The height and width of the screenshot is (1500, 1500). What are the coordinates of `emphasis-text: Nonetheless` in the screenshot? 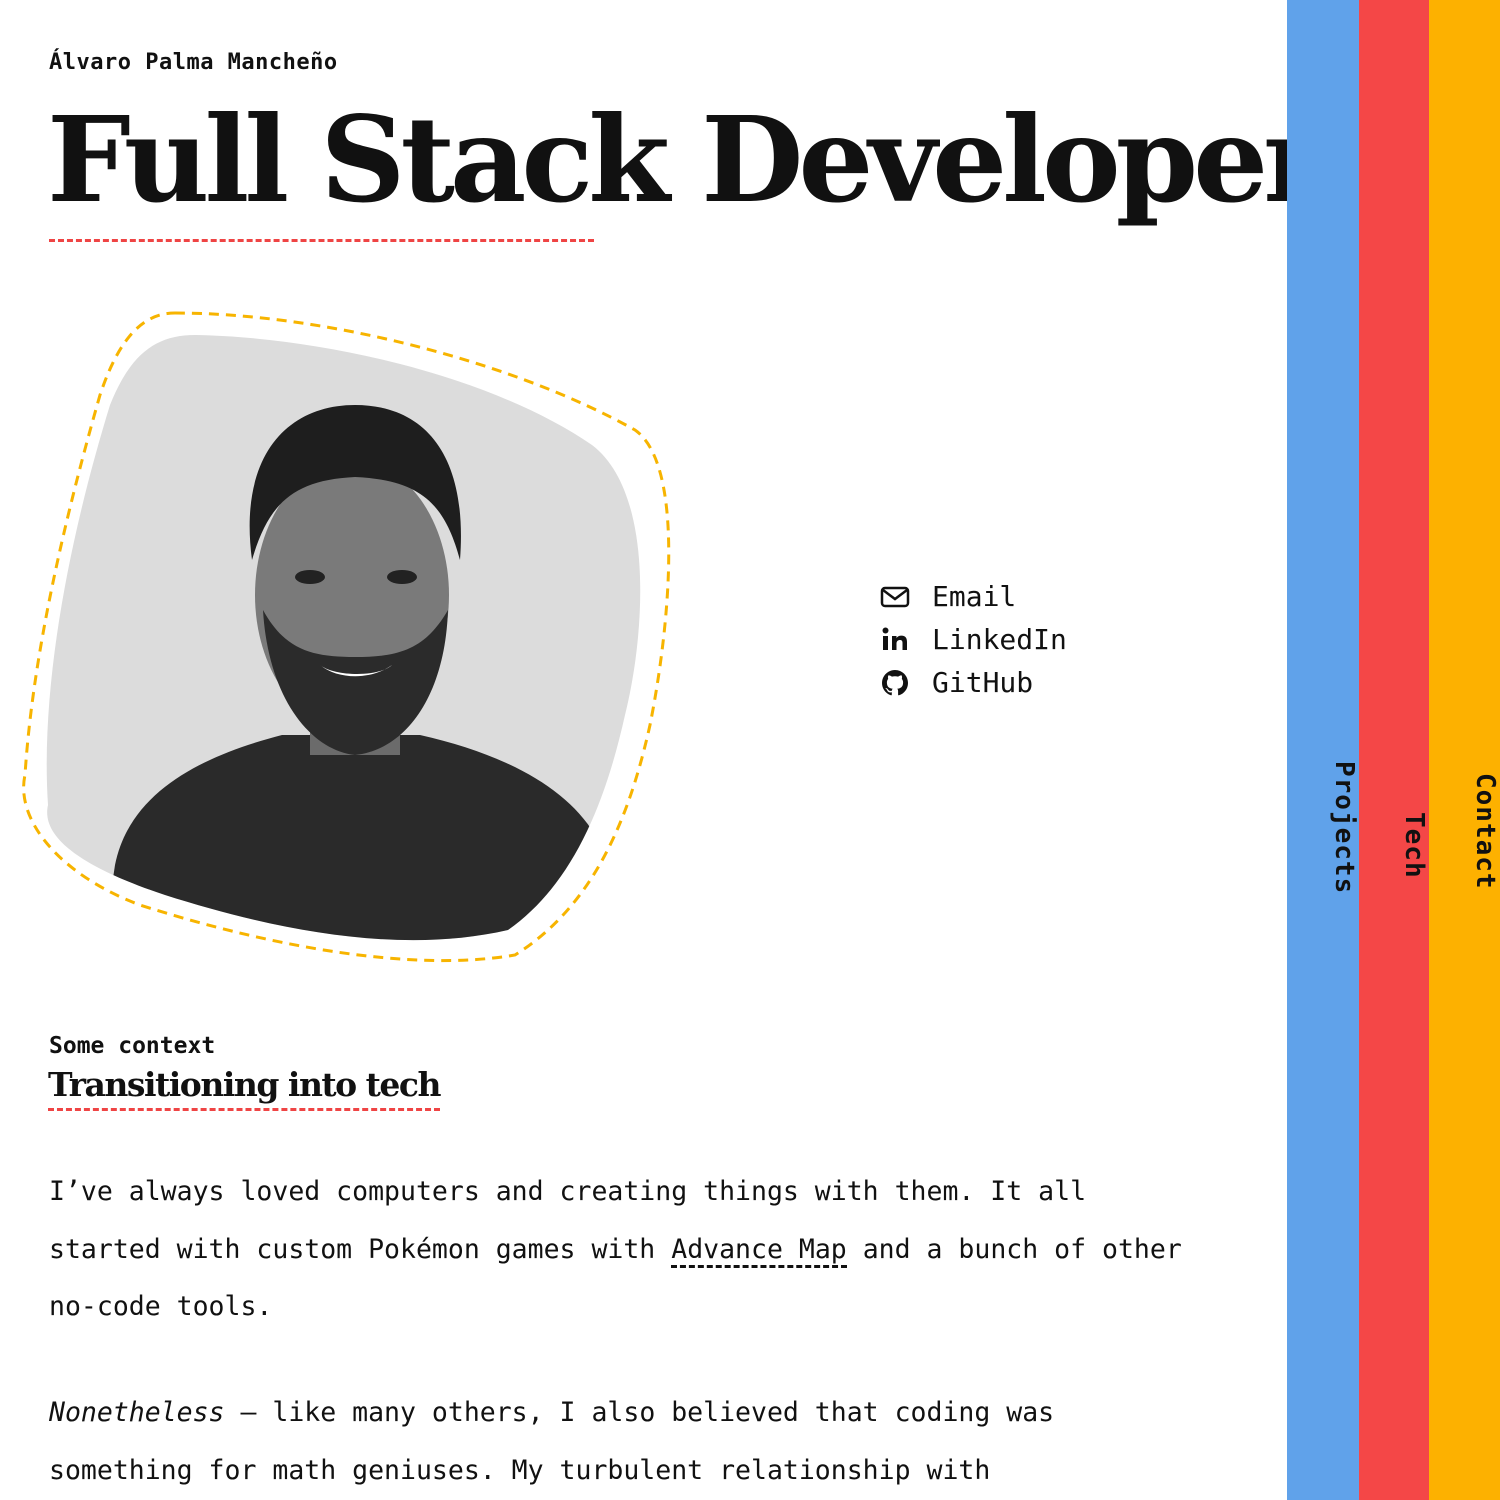 It's located at (137, 1412).